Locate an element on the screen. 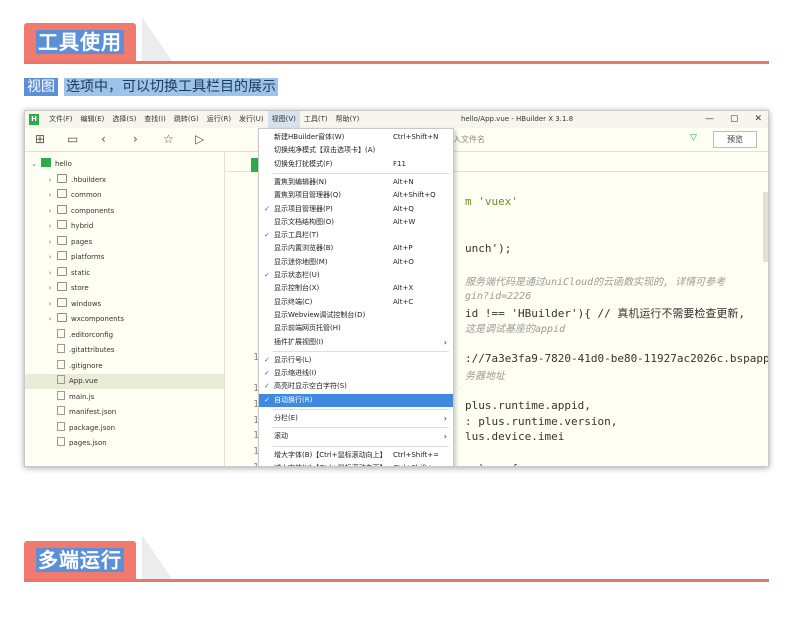 The height and width of the screenshot is (640, 799). code-line: : plus.runtime.version, is located at coordinates (541, 421).